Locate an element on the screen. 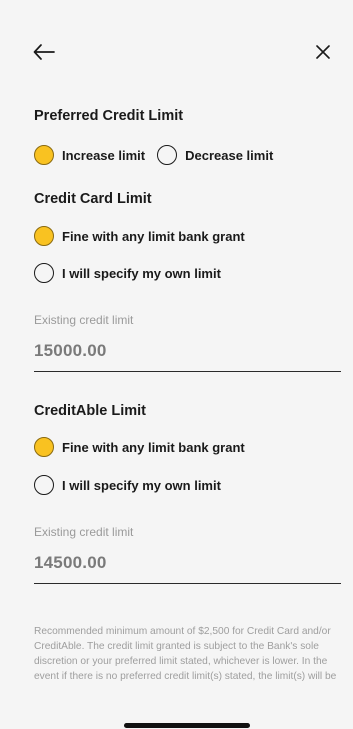 Image resolution: width=353 pixels, height=729 pixels. increase-limit-radio: Increase limit is located at coordinates (89, 155).